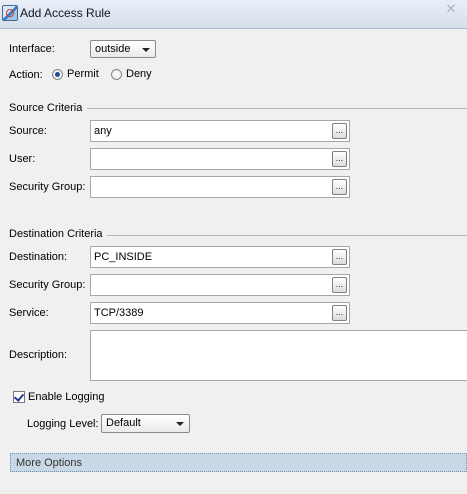 The height and width of the screenshot is (494, 467). What do you see at coordinates (113, 49) in the screenshot?
I see `interface-value: outside` at bounding box center [113, 49].